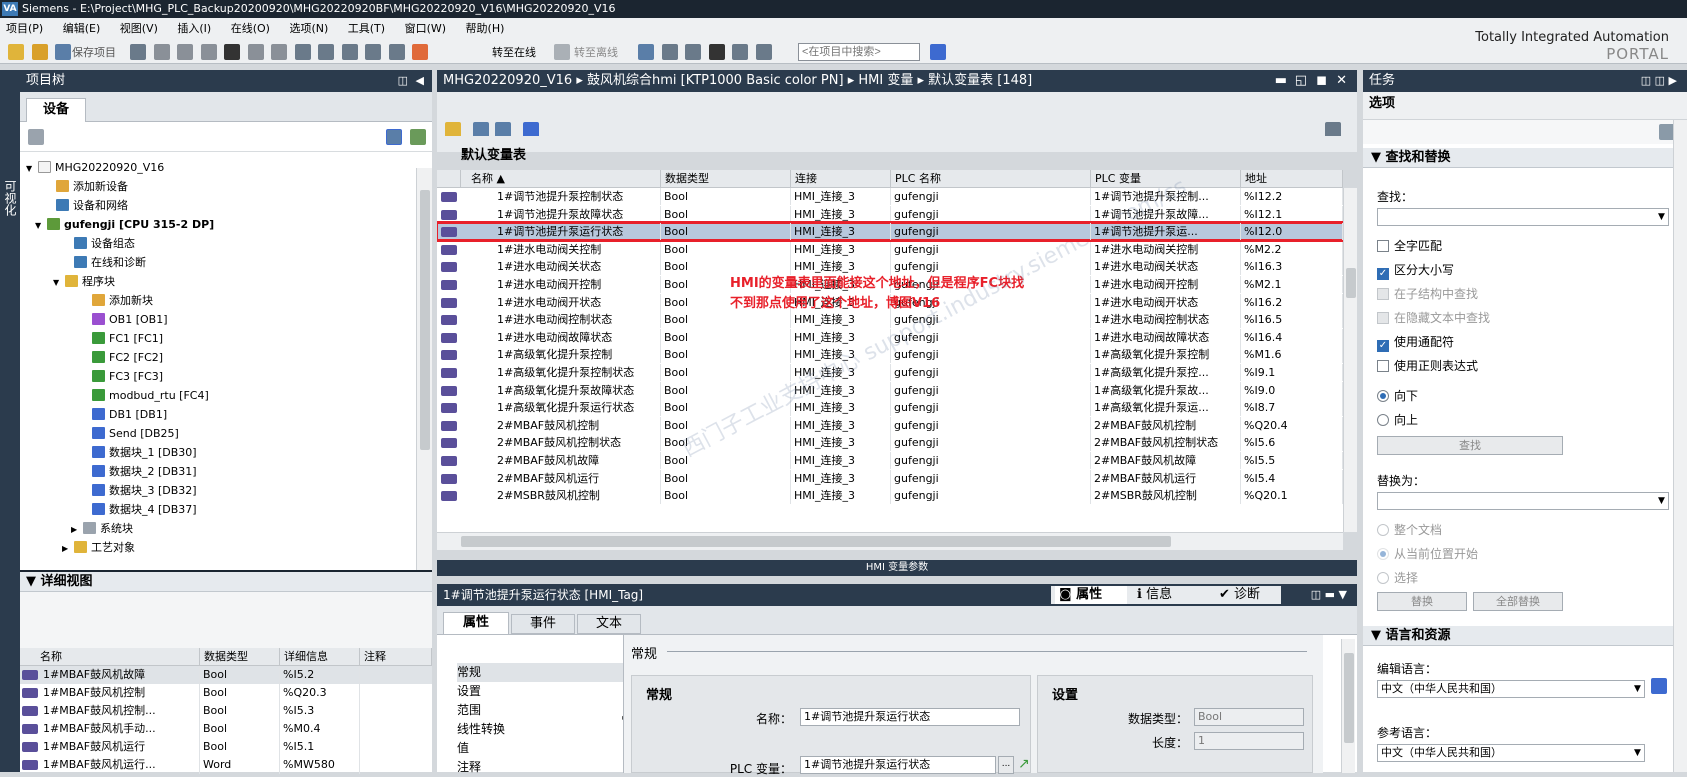 The image size is (1687, 777). What do you see at coordinates (1637, 753) in the screenshot?
I see `ref-language-chevron-down-icon: ▼` at bounding box center [1637, 753].